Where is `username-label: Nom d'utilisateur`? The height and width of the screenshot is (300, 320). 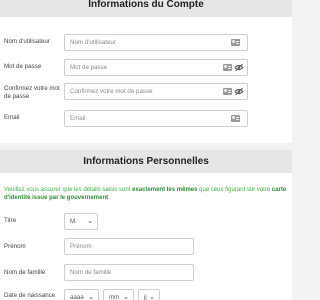 username-label: Nom d'utilisateur is located at coordinates (27, 41).